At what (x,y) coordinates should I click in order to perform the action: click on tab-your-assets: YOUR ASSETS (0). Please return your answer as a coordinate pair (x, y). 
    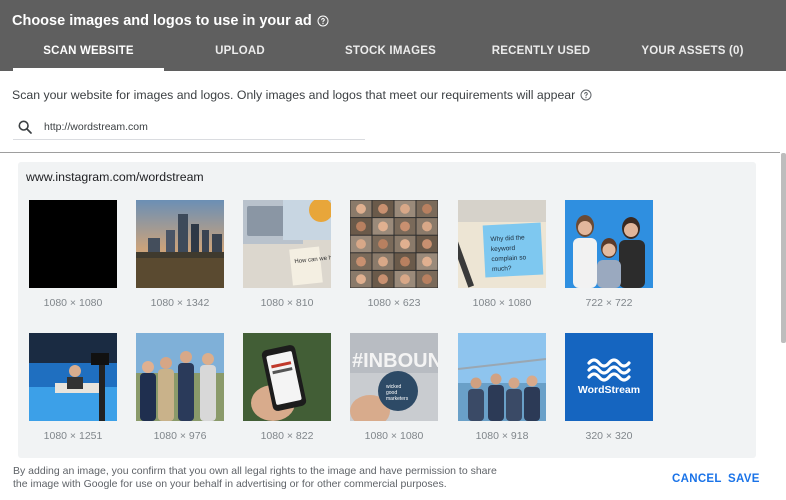
    Looking at the image, I should click on (692, 54).